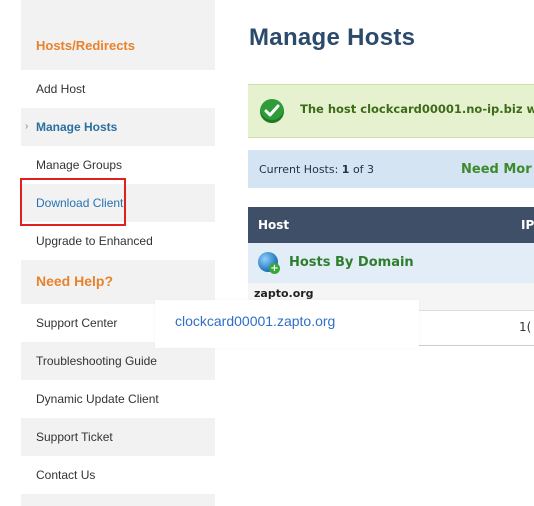  Describe the element at coordinates (391, 225) in the screenshot. I see `hosts-table-header: Host IP` at that location.